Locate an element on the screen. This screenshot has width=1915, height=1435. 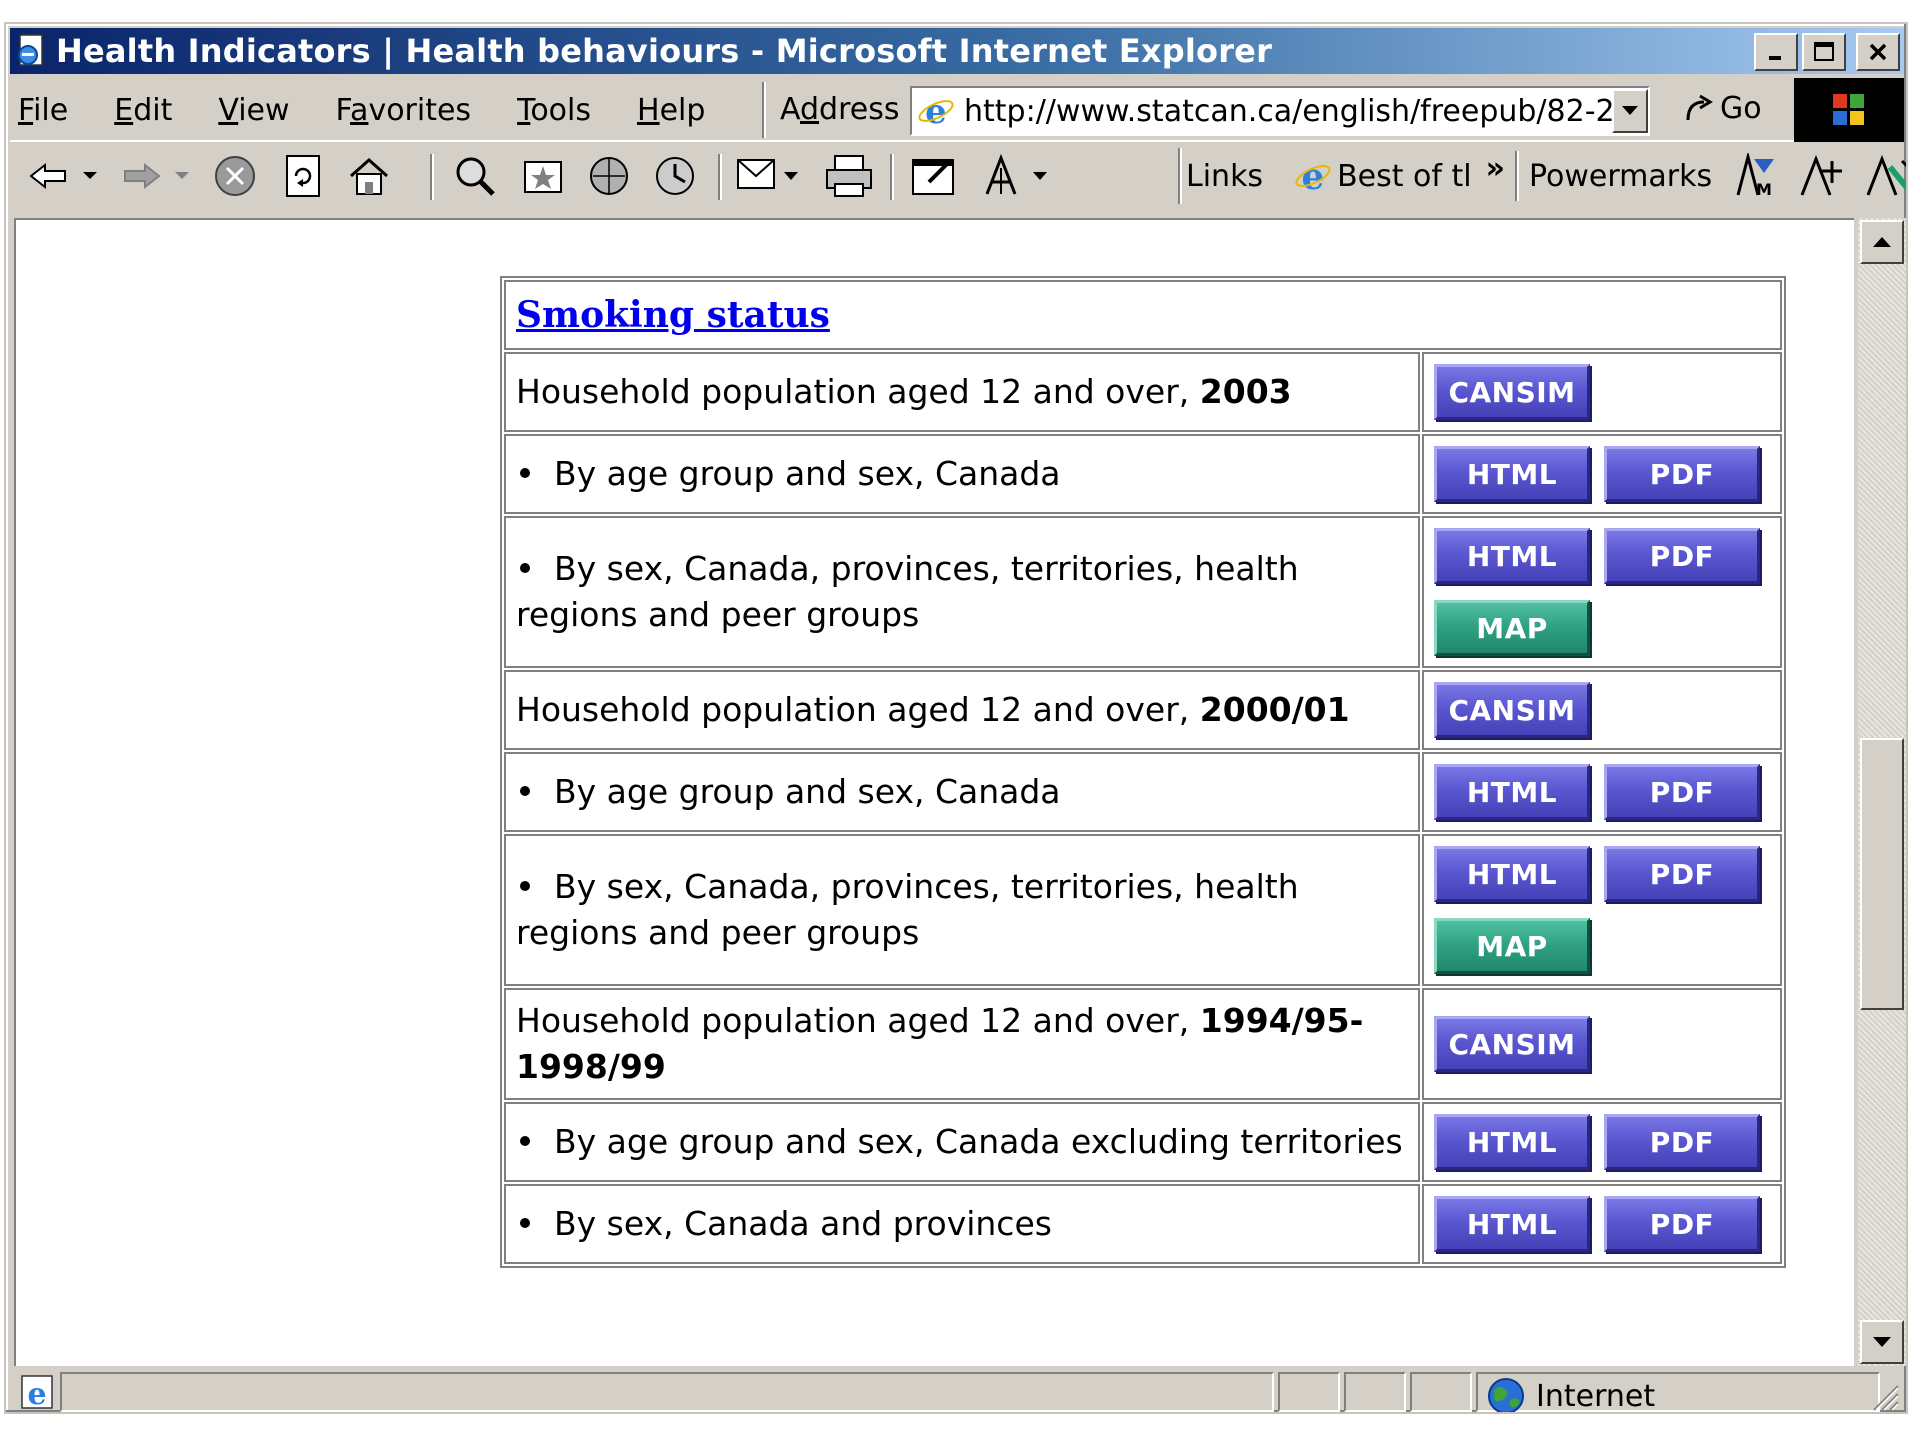
ie-logo-icon: e is located at coordinates (1313, 176).